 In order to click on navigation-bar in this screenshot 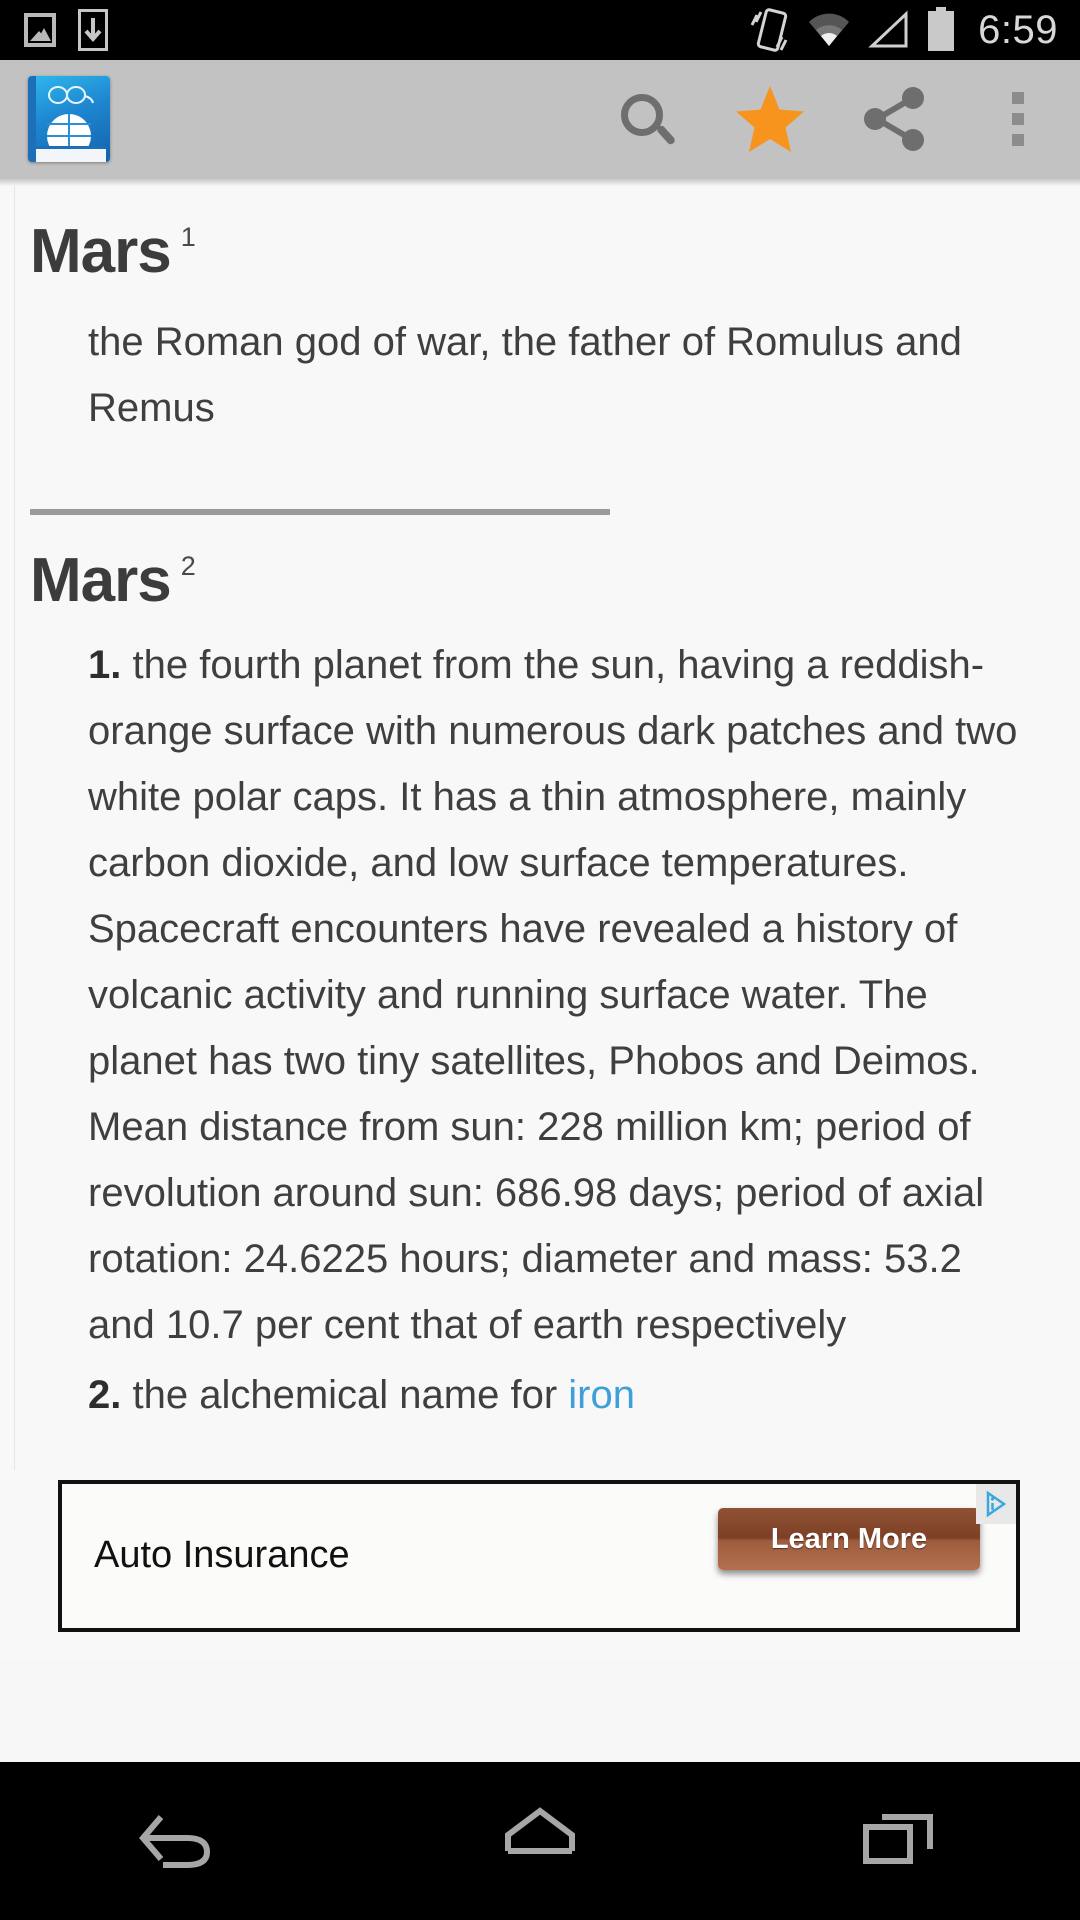, I will do `click(540, 1841)`.